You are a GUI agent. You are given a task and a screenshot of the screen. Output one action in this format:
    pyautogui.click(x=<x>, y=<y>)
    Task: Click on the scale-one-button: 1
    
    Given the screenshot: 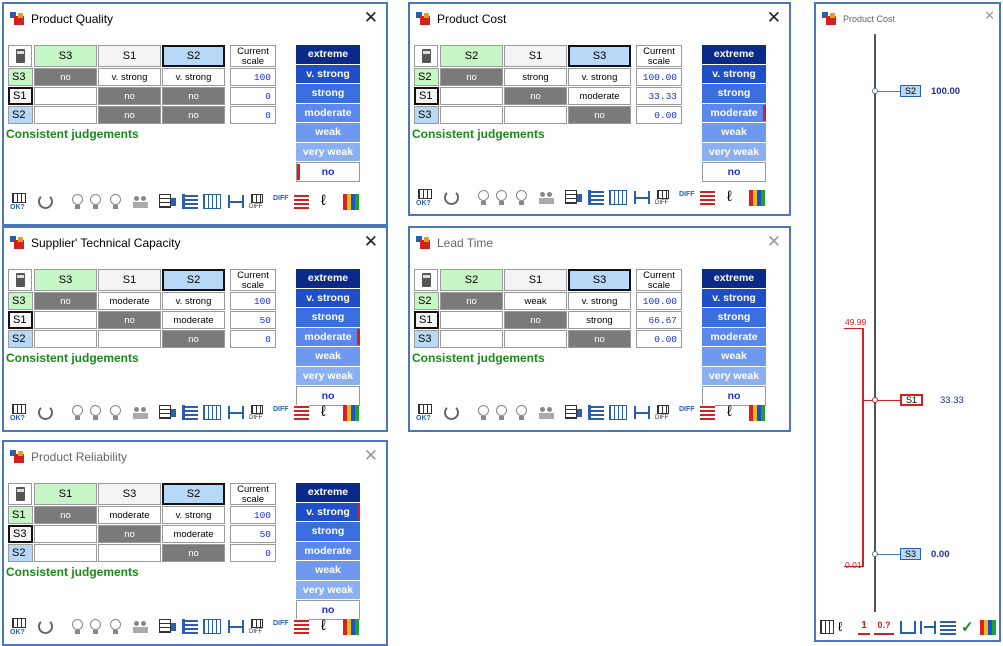 What is the action you would take?
    pyautogui.click(x=864, y=627)
    